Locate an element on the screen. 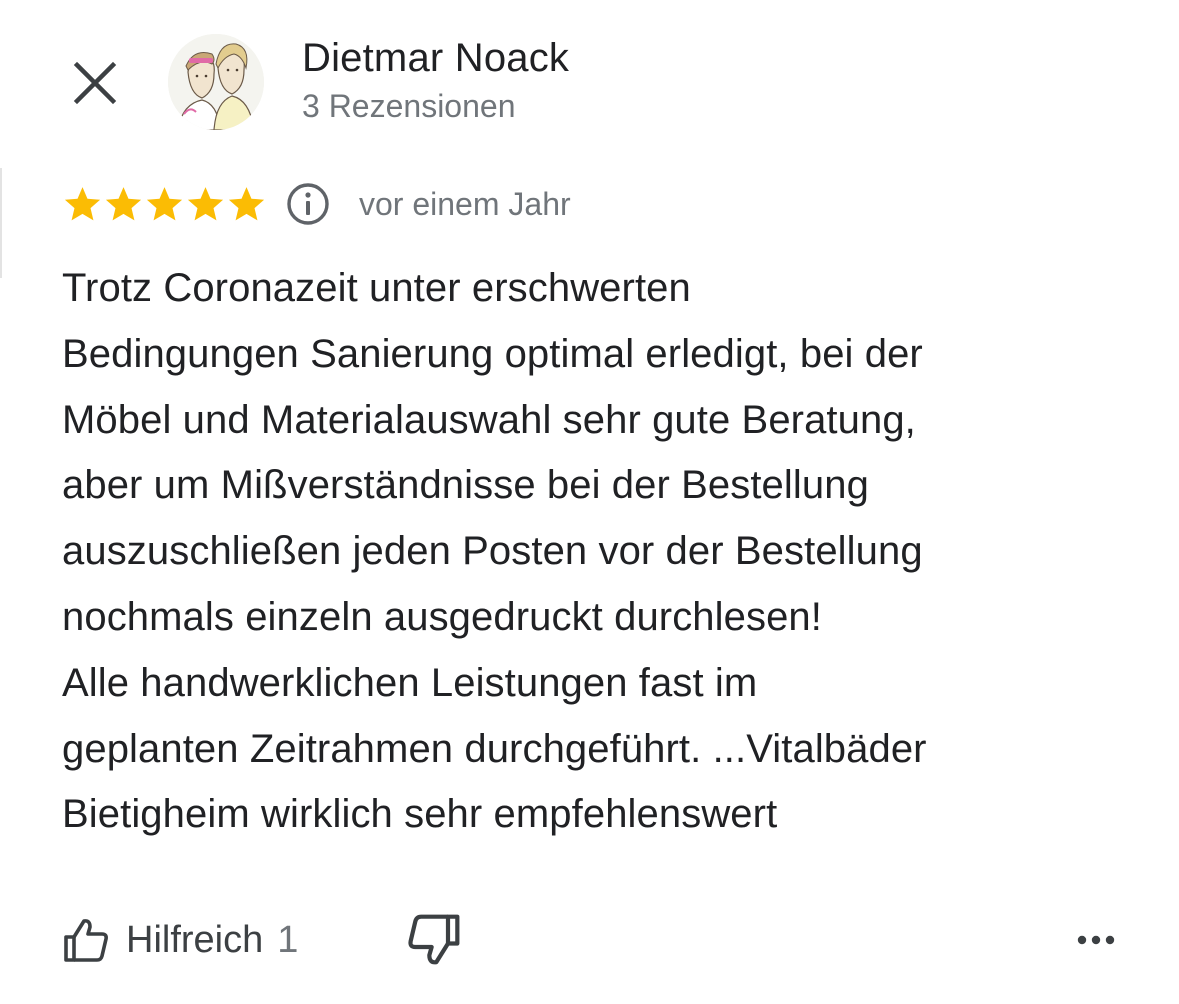 This screenshot has width=1179, height=1004. avatar is located at coordinates (216, 82).